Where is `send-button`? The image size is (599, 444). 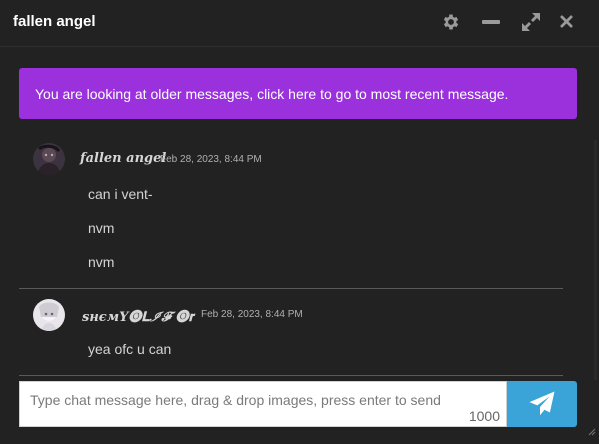
send-button is located at coordinates (542, 404).